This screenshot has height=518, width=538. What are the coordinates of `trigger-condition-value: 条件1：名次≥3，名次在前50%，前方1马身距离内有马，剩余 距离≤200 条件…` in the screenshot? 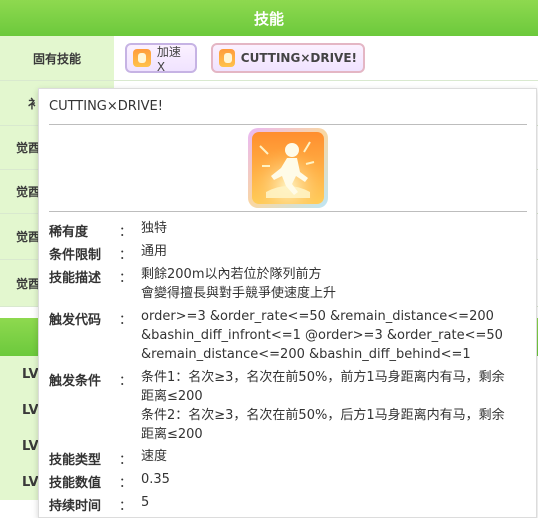 It's located at (323, 406).